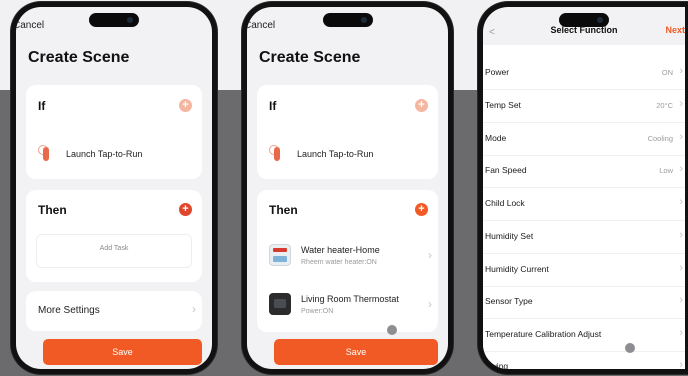 The height and width of the screenshot is (376, 688). I want to click on function-label: Power, so click(497, 72).